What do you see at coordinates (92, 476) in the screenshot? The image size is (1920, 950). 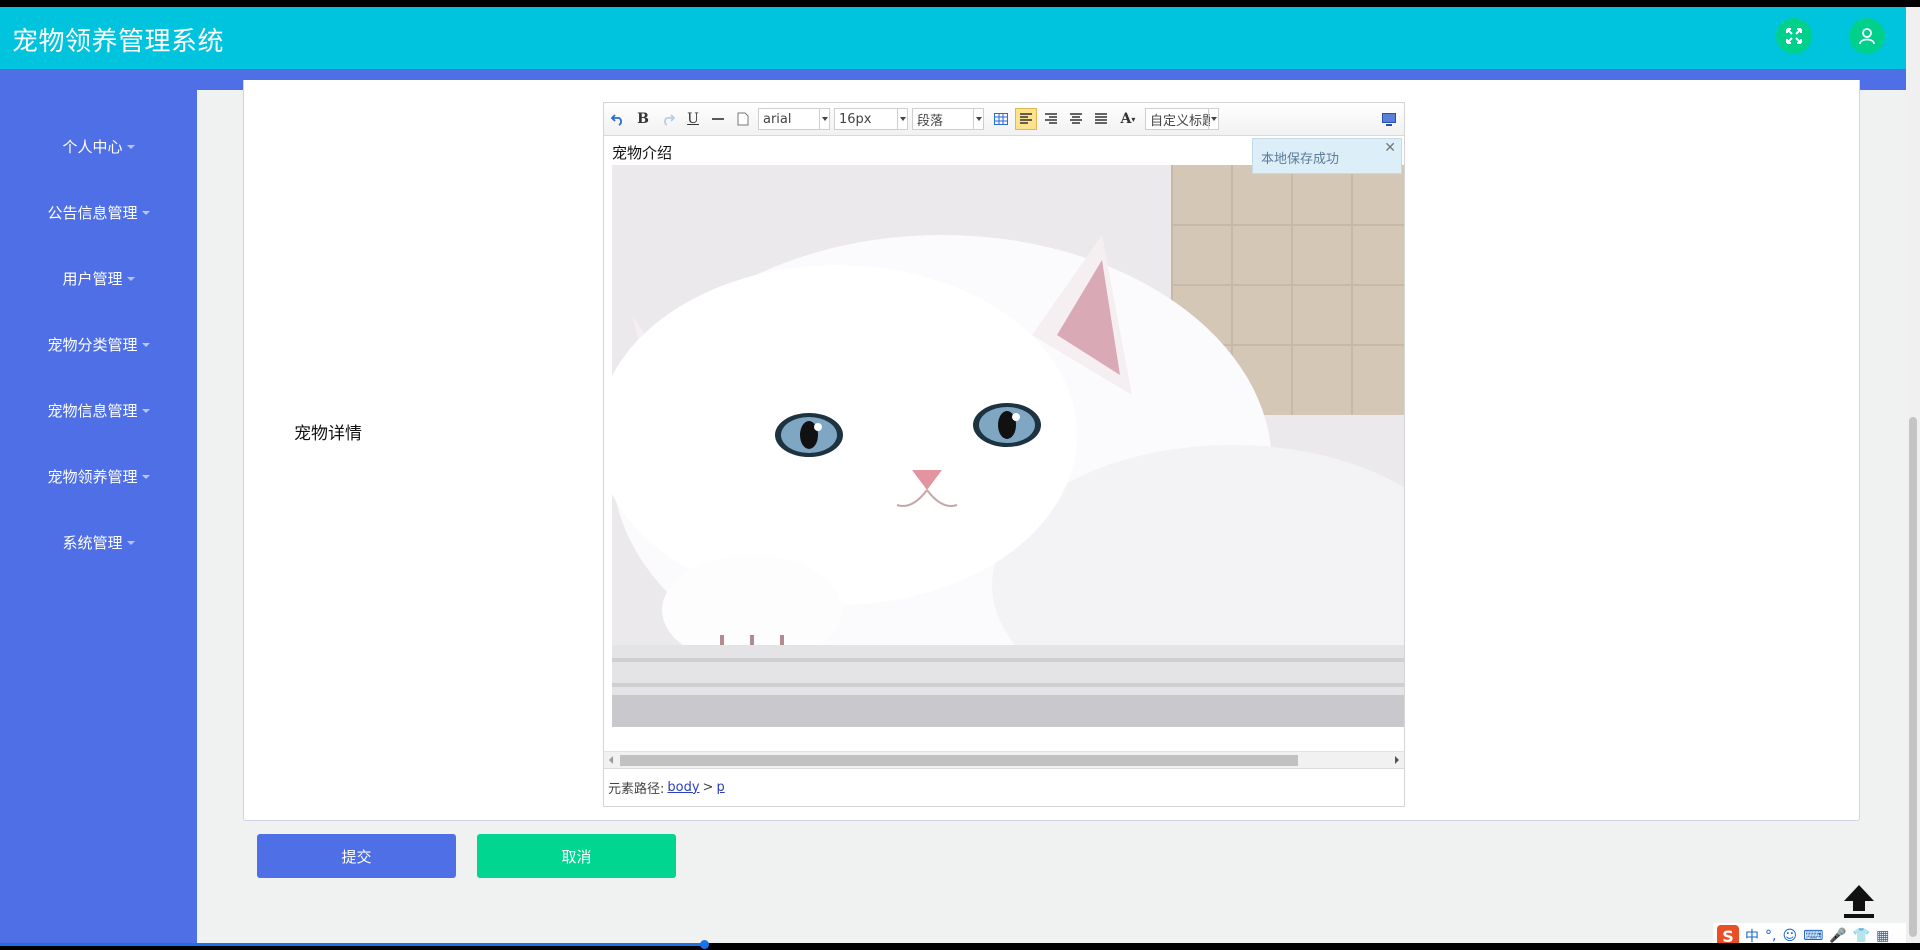 I see `sidebar-item-label: 宠物领养管理` at bounding box center [92, 476].